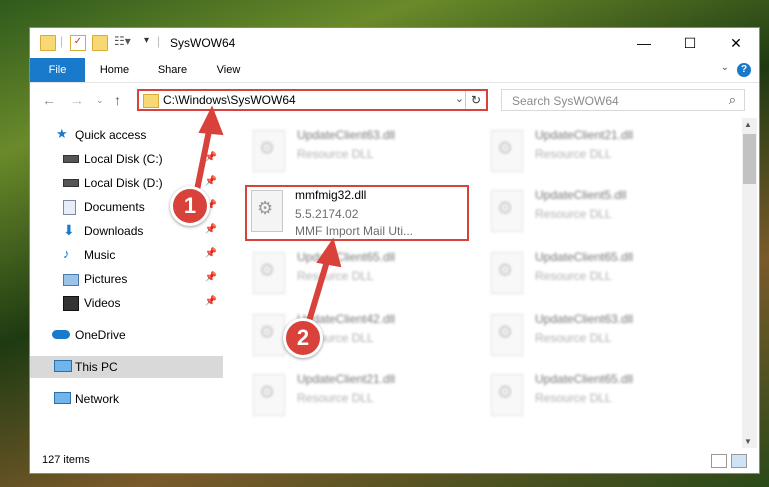 This screenshot has width=769, height=487. Describe the element at coordinates (211, 120) in the screenshot. I see `arrow-one-head` at that location.